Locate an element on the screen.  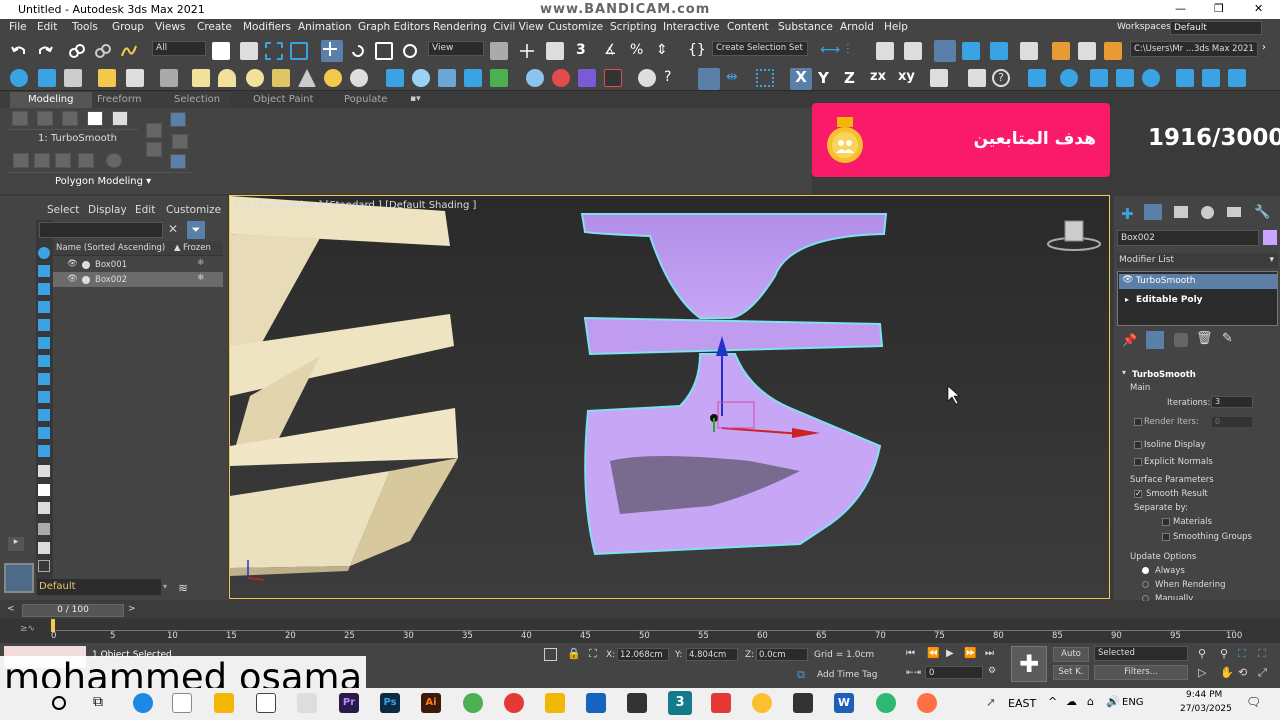
frame-end-icon is located at coordinates (1237, 78).